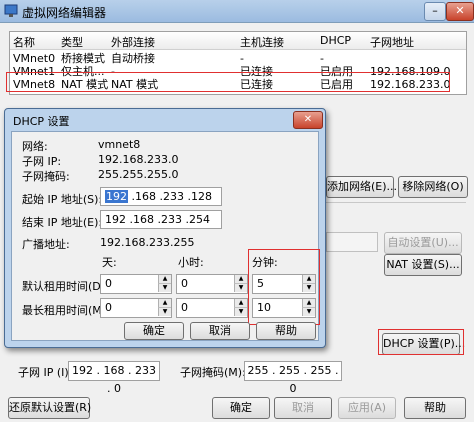 The image size is (474, 422). I want to click on subnet-ip-value: 192.168.233.0, so click(138, 159).